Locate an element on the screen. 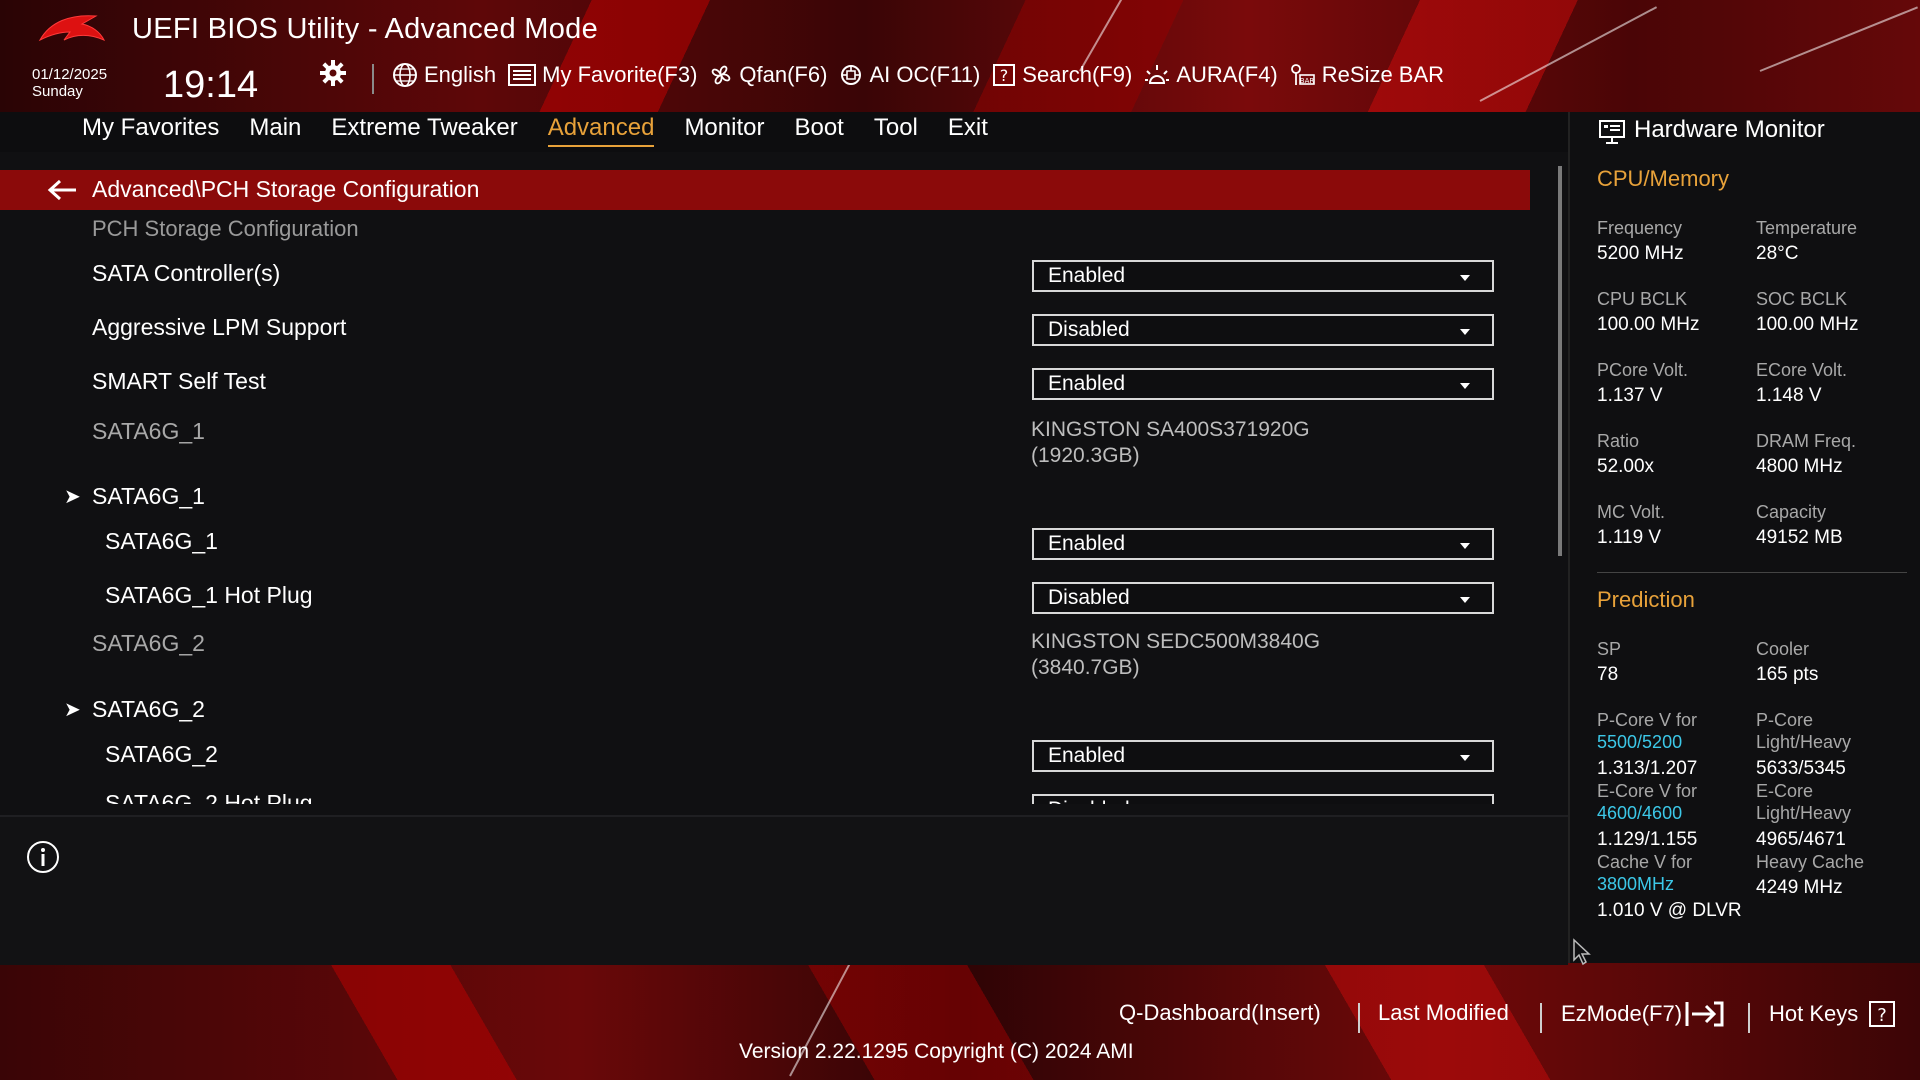 The height and width of the screenshot is (1080, 1920). frequency-value: 5200 MHz is located at coordinates (1640, 253).